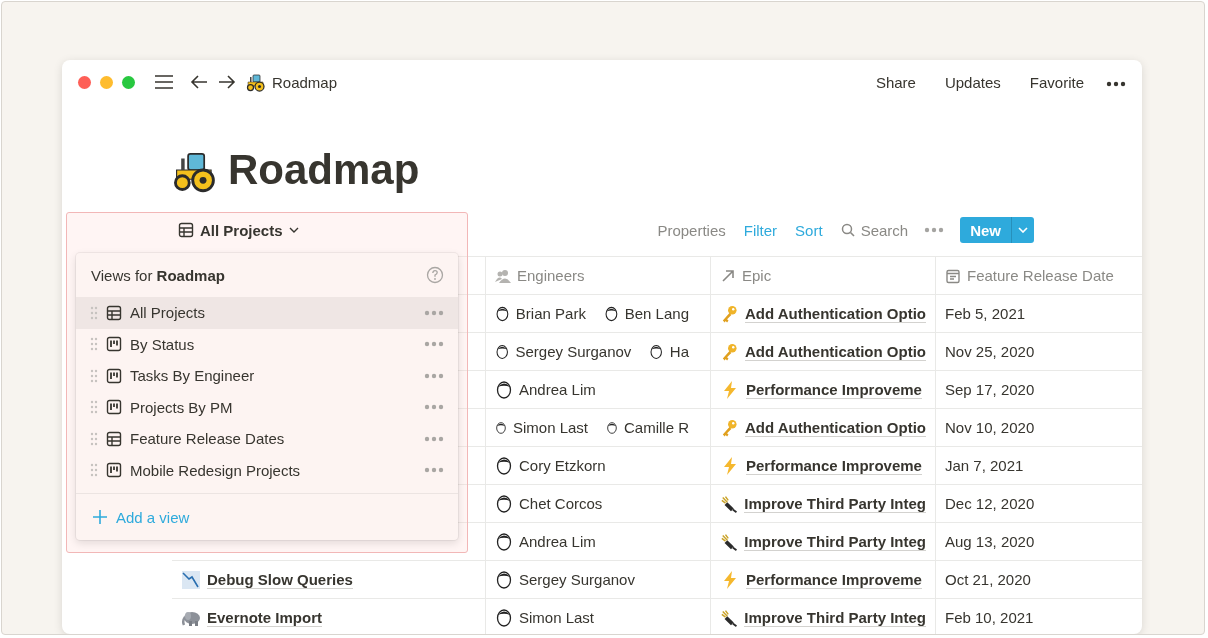 The width and height of the screenshot is (1208, 638). What do you see at coordinates (1056, 82) in the screenshot?
I see `header-link: Favorite` at bounding box center [1056, 82].